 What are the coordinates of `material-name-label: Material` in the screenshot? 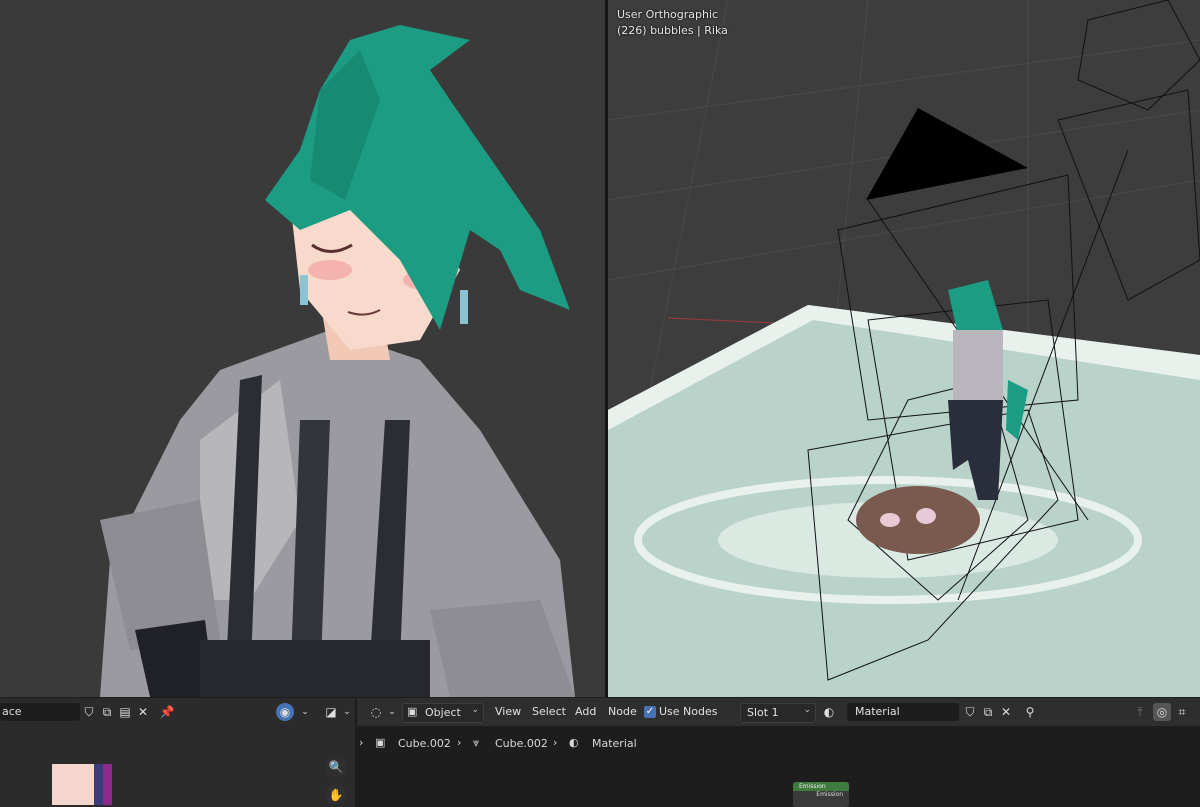 It's located at (877, 711).